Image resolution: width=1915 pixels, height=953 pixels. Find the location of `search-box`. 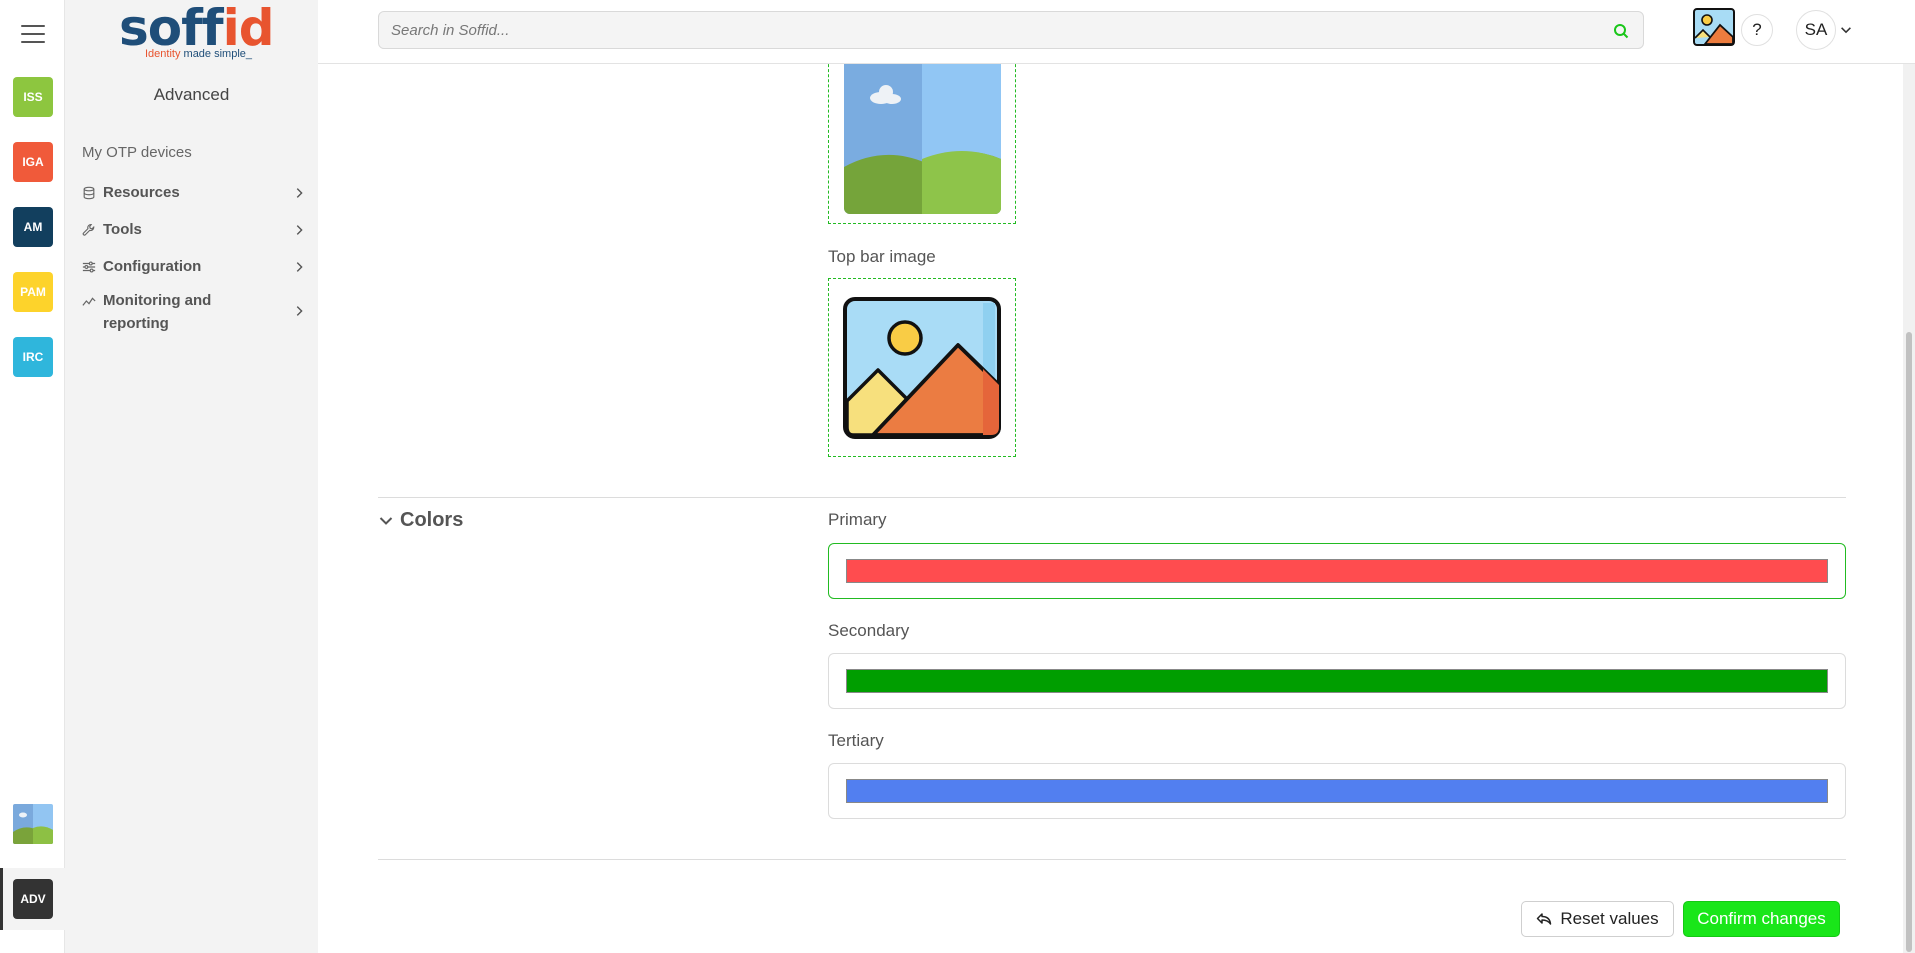

search-box is located at coordinates (1011, 30).